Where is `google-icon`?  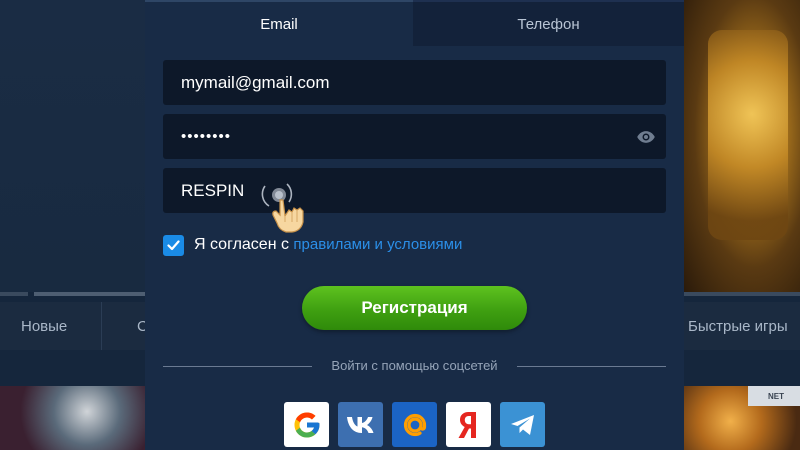
google-icon is located at coordinates (306, 424).